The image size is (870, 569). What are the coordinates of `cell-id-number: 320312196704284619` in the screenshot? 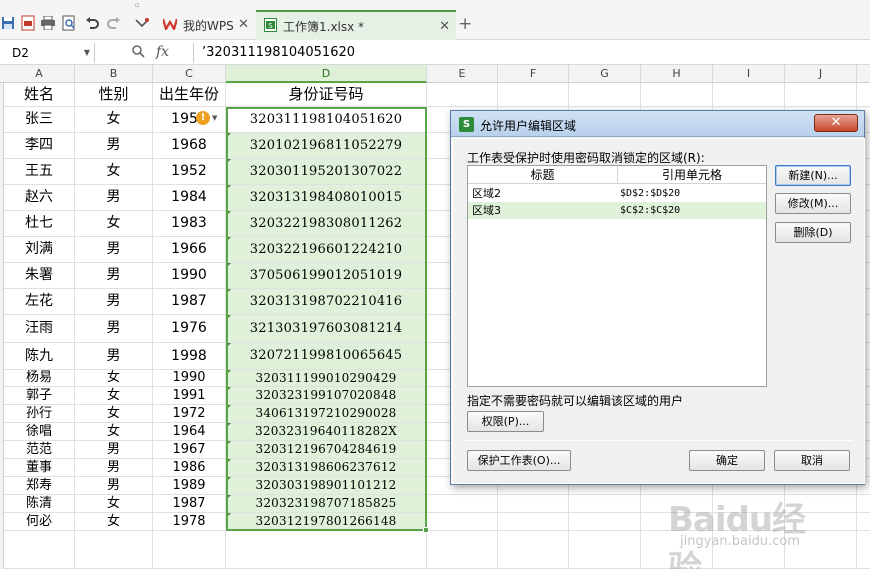 It's located at (326, 449).